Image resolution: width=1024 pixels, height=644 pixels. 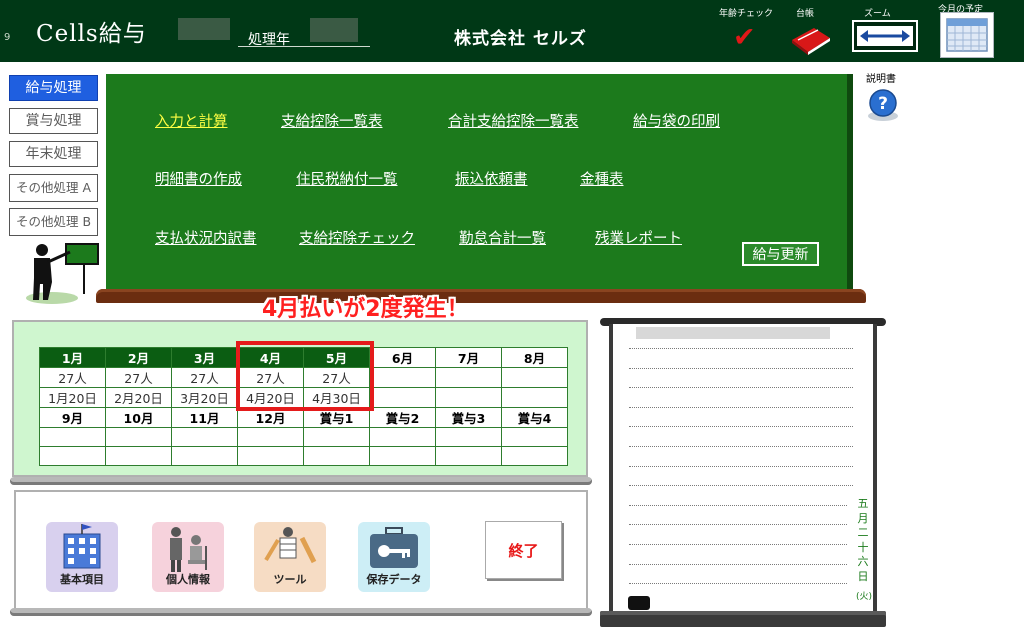 I want to click on company-name: 株式会社 セルズ, so click(x=520, y=39).